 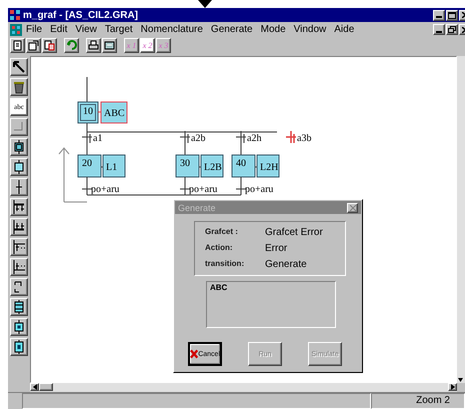 I want to click on pointer-icon, so click(x=19, y=67).